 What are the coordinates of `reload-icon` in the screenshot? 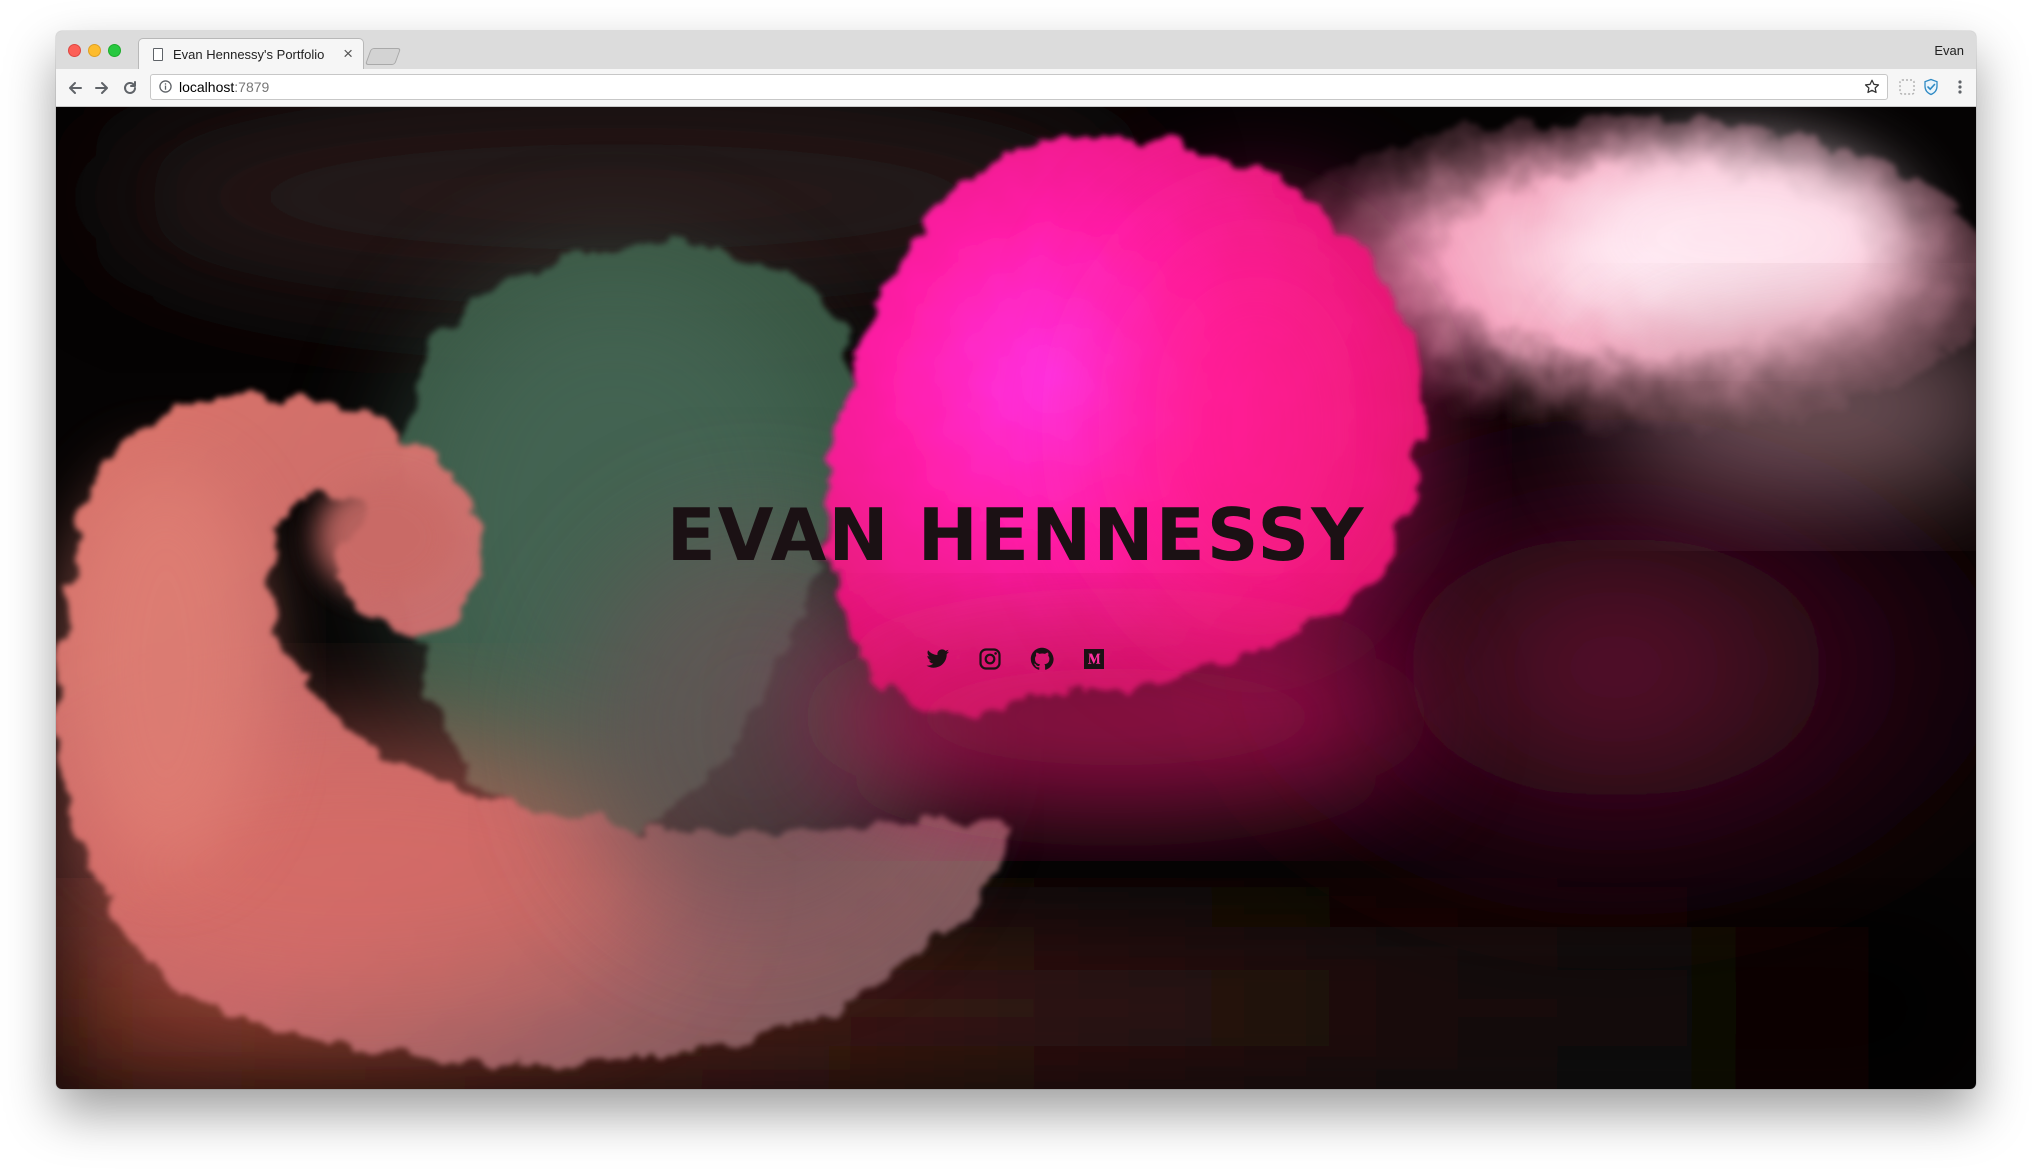 It's located at (130, 87).